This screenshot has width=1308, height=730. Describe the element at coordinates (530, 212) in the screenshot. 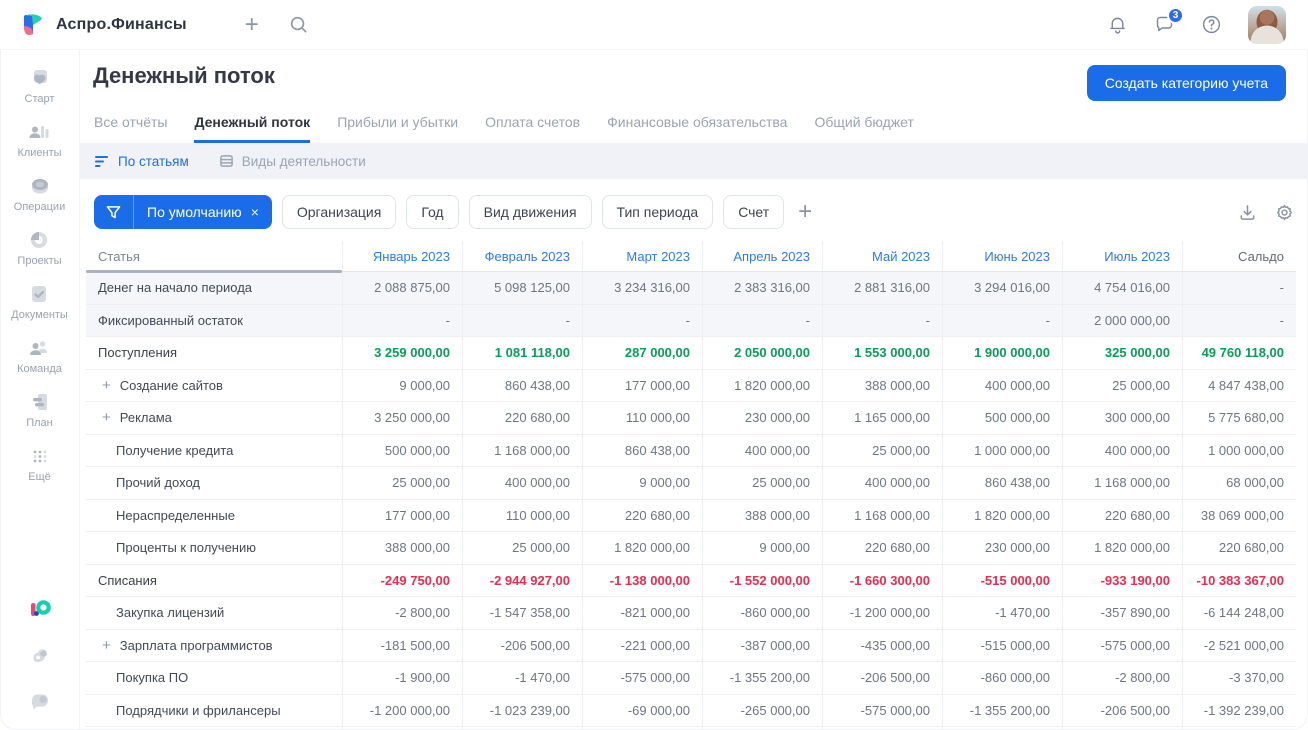

I see `filter-chip-movement-type: Вид движения` at that location.